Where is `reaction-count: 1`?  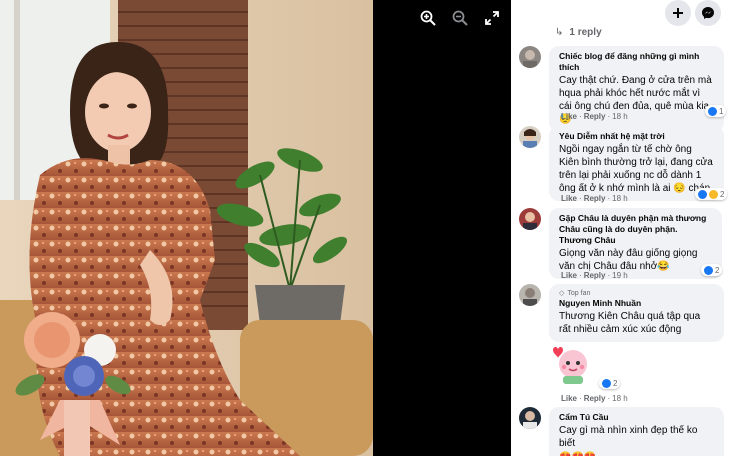
reaction-count: 1 is located at coordinates (716, 111).